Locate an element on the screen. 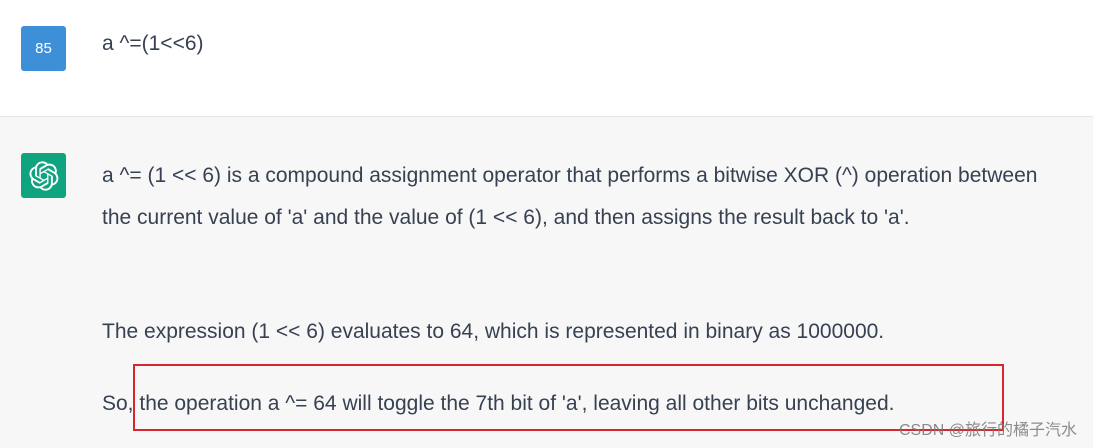 The width and height of the screenshot is (1093, 448). user-avatar: 85 is located at coordinates (43, 48).